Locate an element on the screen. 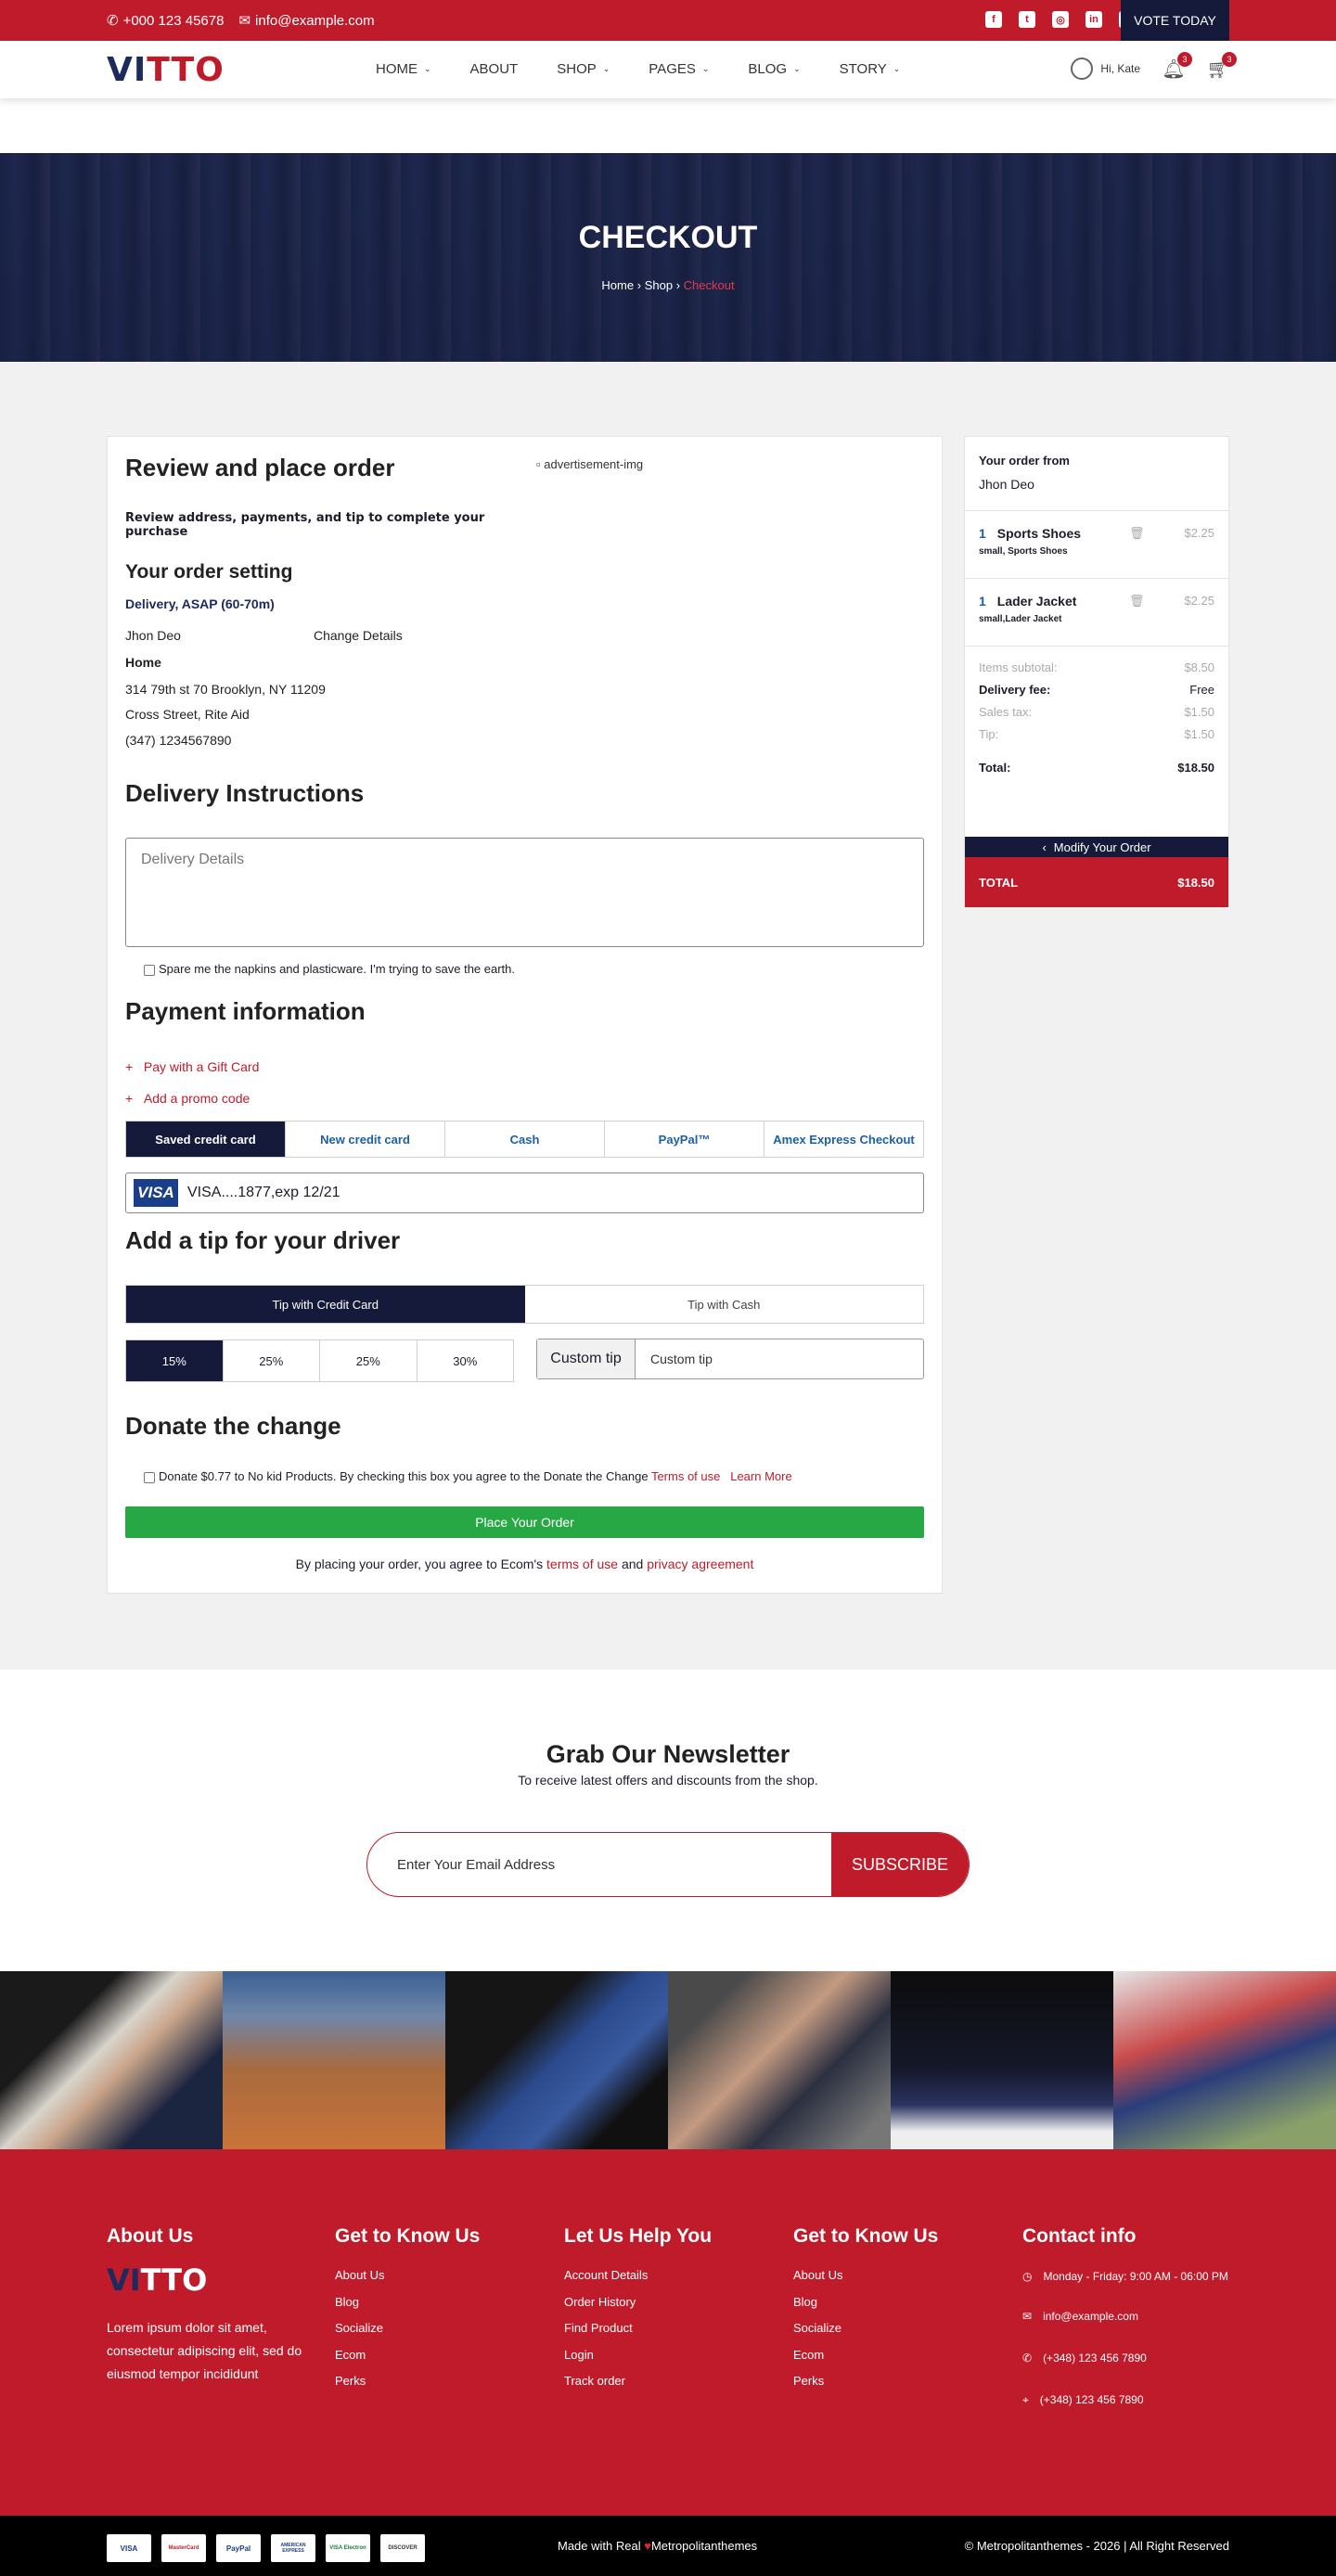 The image size is (1336, 2576). breadcrumb-shop: Shop is located at coordinates (659, 285).